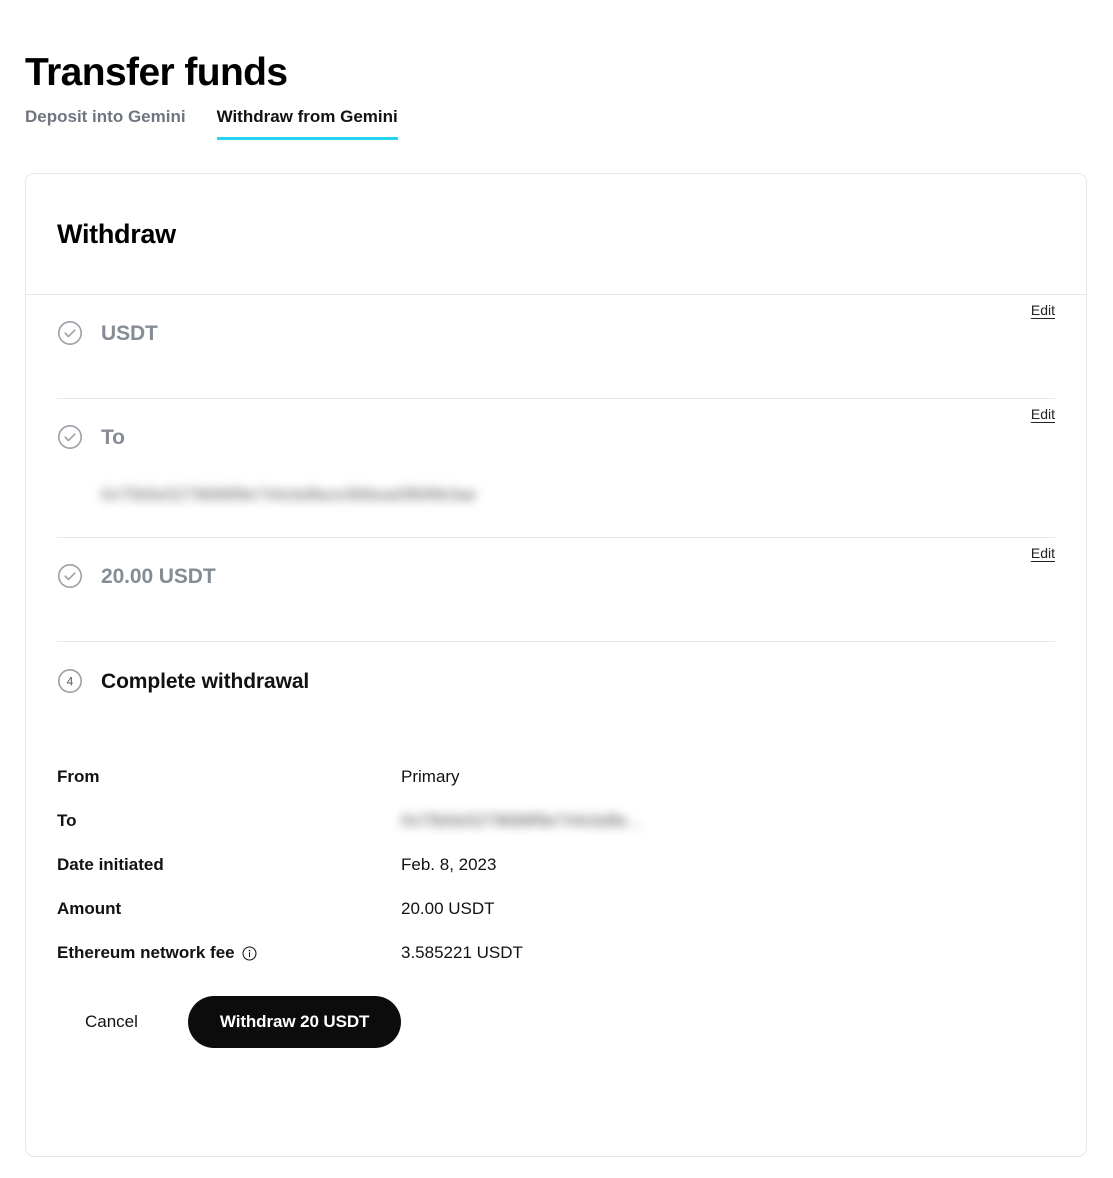 This screenshot has width=1113, height=1178. I want to click on detail-row-from: From Primary, so click(556, 777).